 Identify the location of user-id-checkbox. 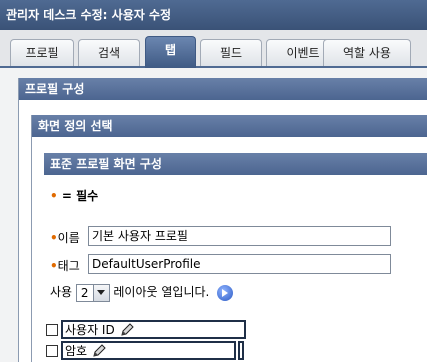
(52, 329).